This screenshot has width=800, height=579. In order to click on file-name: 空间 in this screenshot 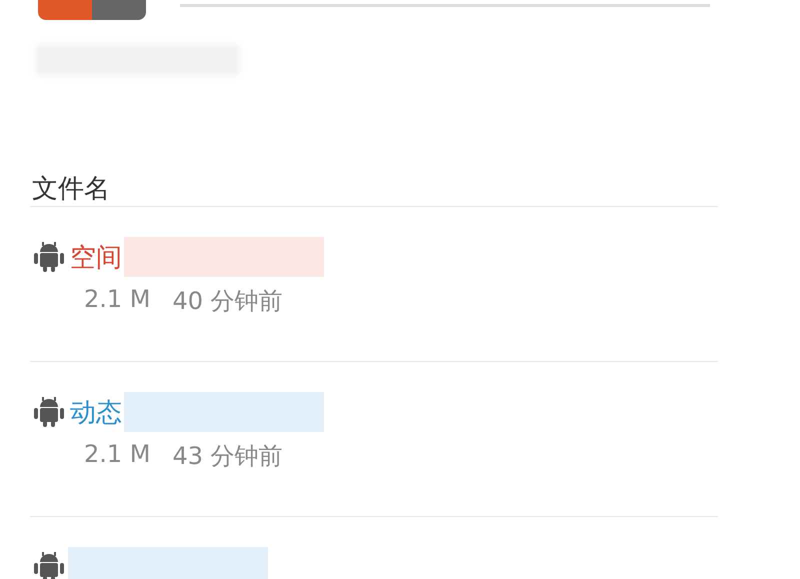, I will do `click(96, 257)`.